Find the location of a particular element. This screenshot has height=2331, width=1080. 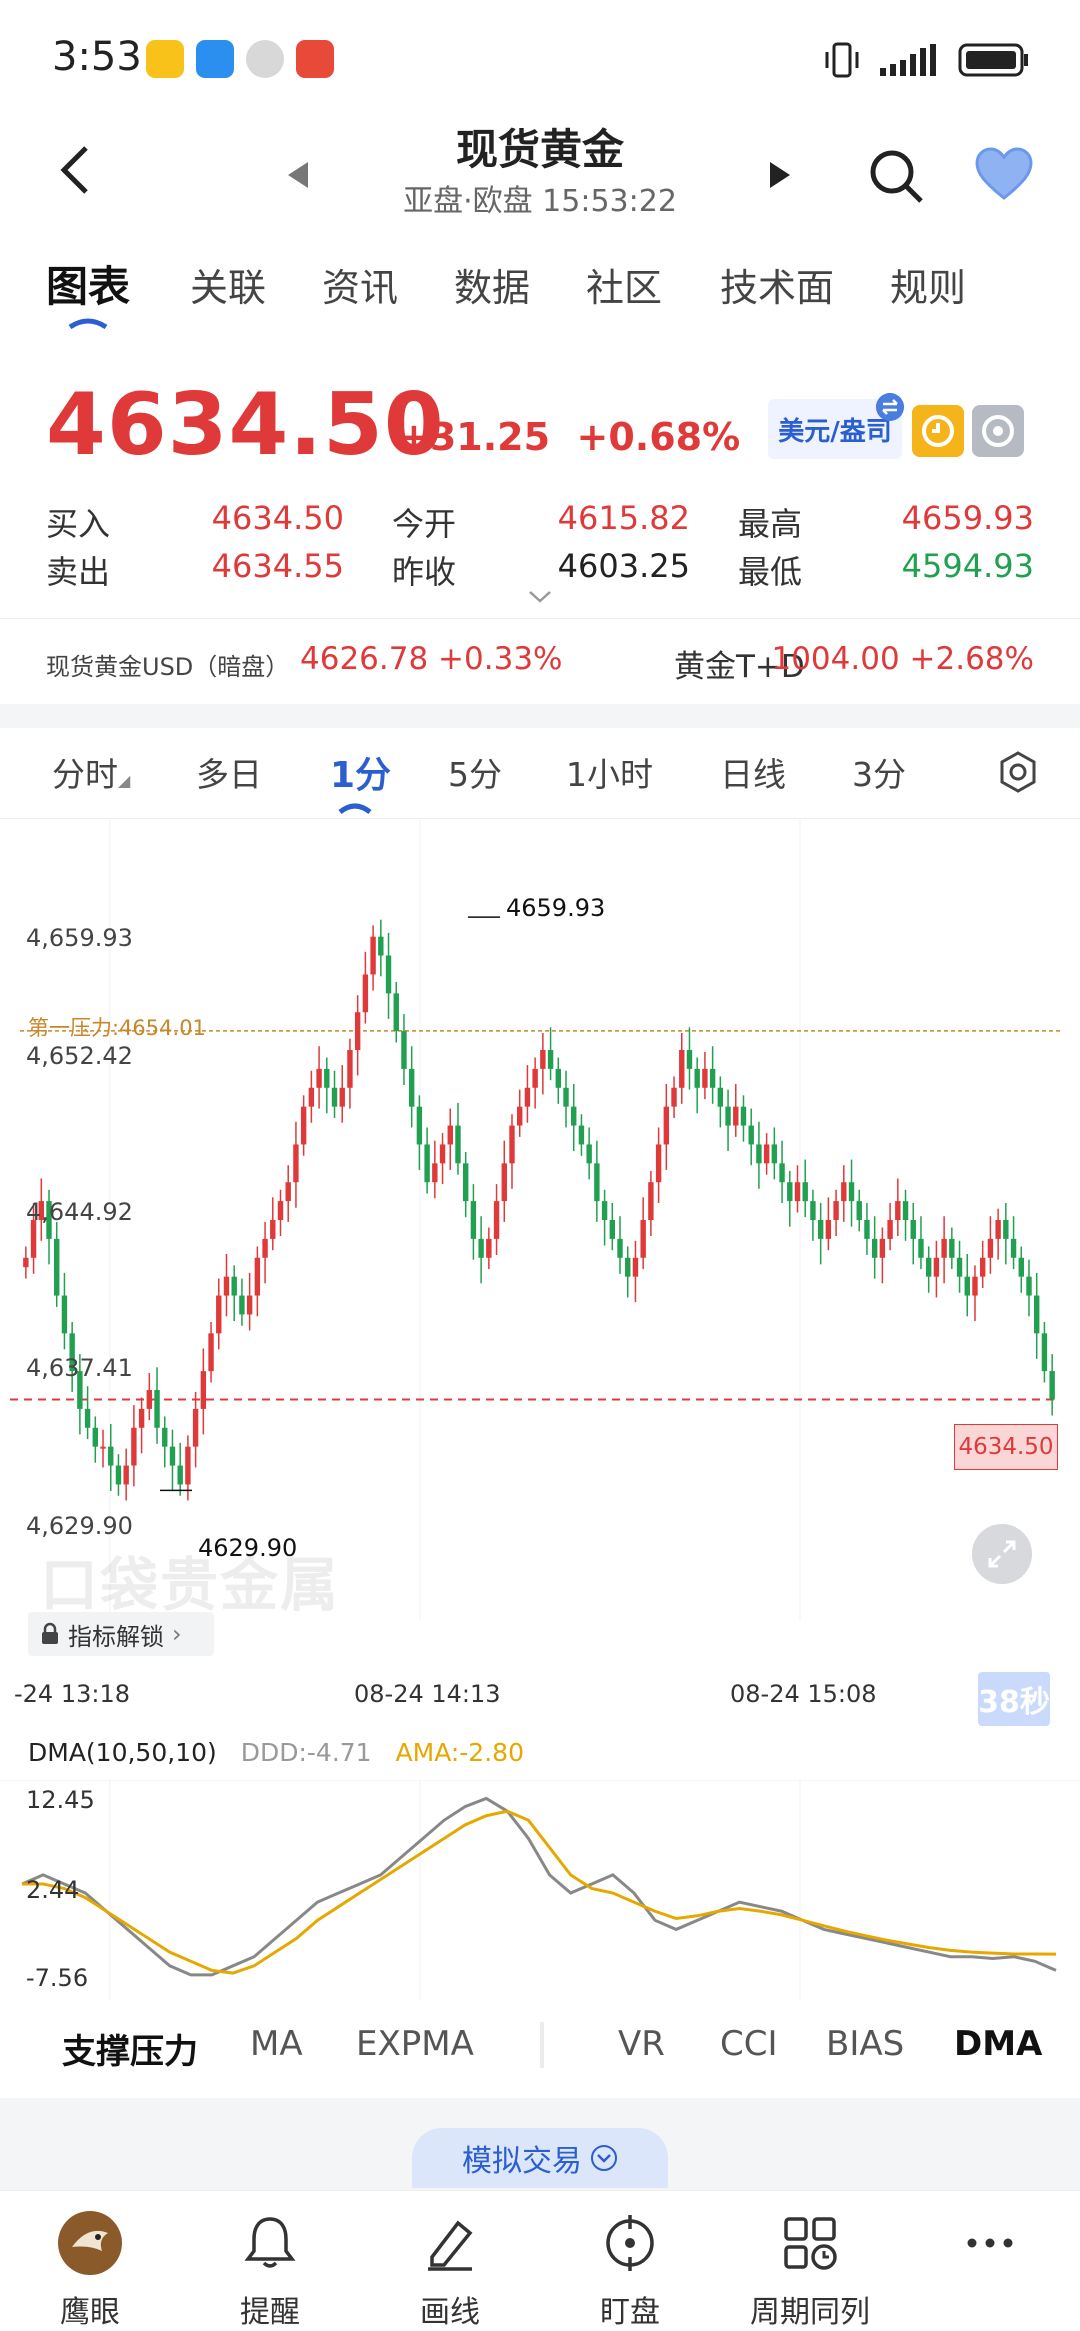

price-summary: 4634.50 +31.25 +0.68% 美元/盎司 is located at coordinates (540, 430).